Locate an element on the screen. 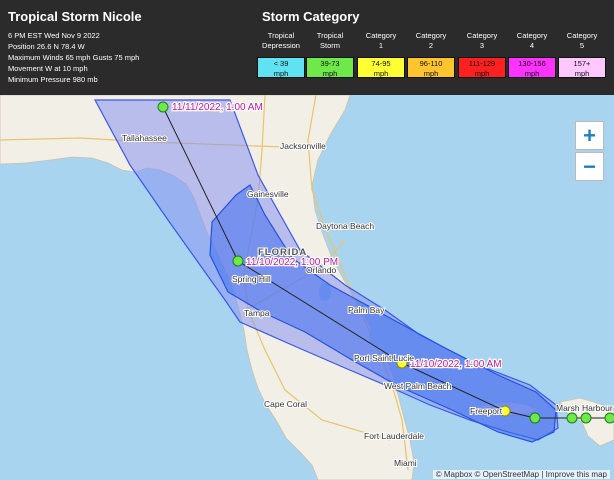 This screenshot has width=614, height=480. storm-datetime: 6 PM EST Wed Nov 9 2022 is located at coordinates (54, 35).